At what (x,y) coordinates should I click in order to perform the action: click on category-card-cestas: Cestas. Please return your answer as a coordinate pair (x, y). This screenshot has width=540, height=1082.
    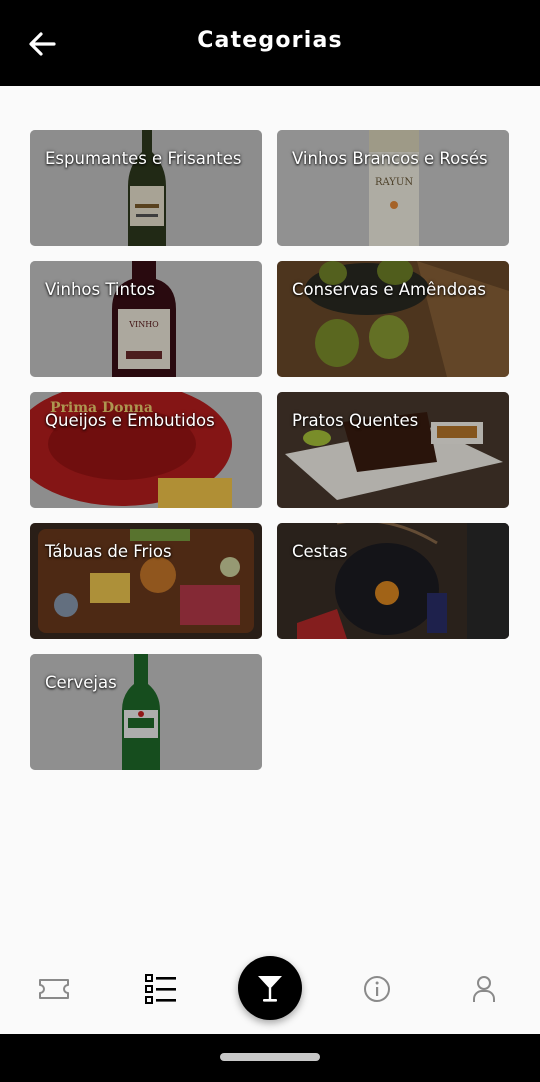
    Looking at the image, I should click on (393, 581).